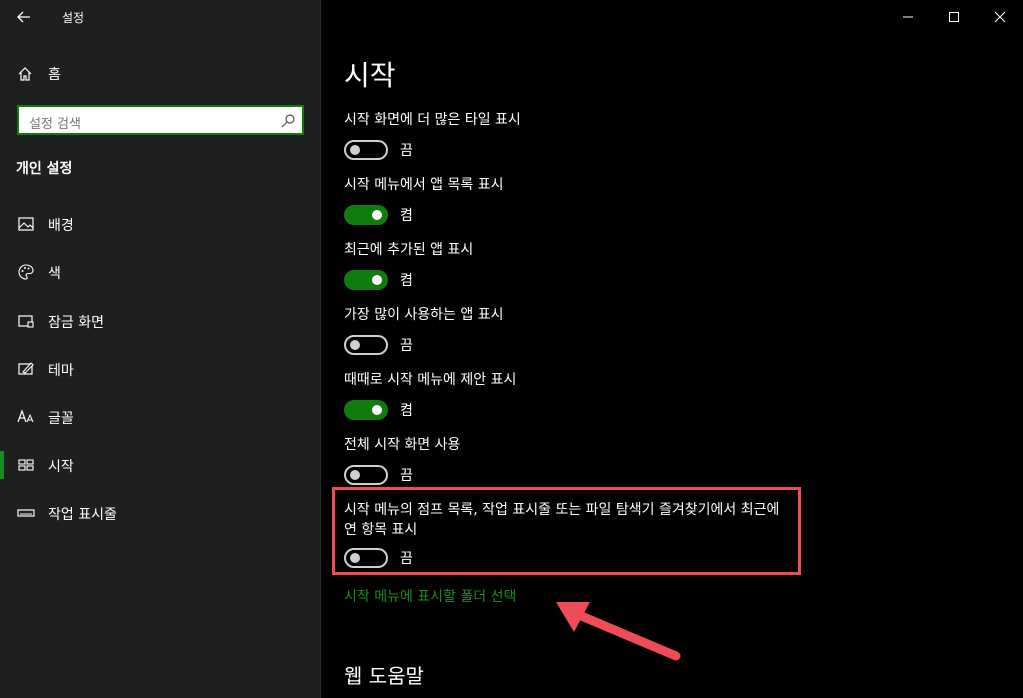 The image size is (1023, 698). What do you see at coordinates (25, 416) in the screenshot?
I see `font-icon` at bounding box center [25, 416].